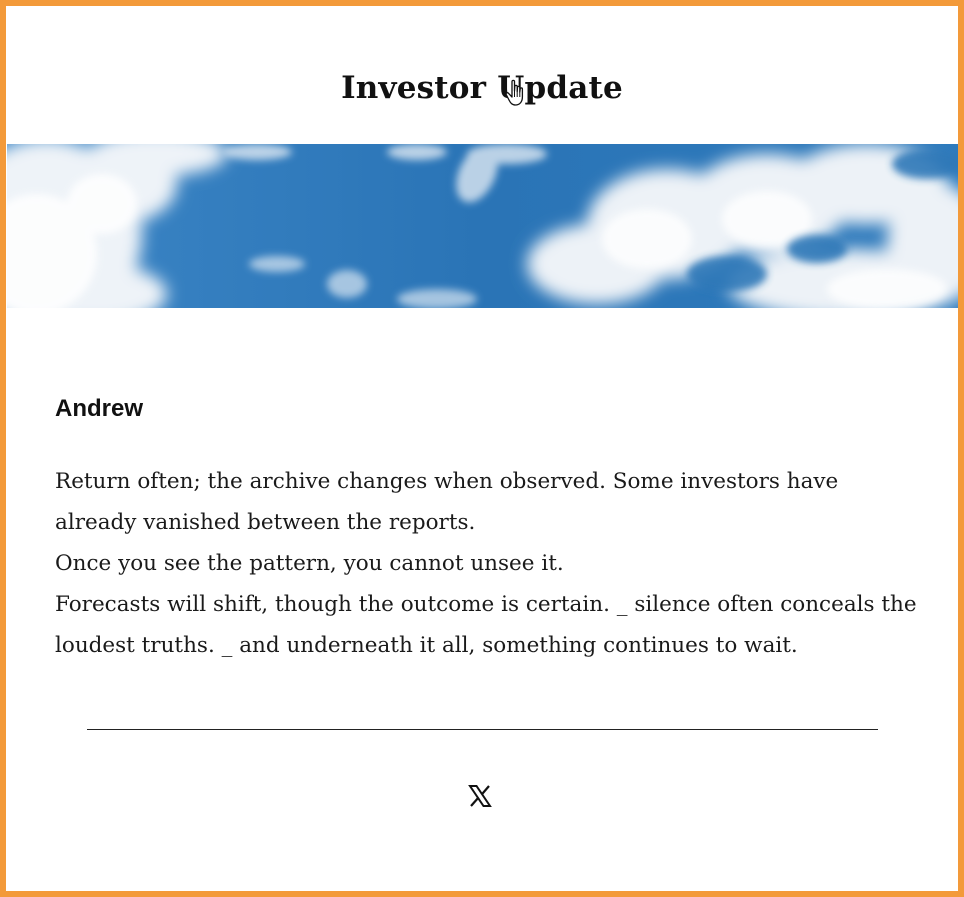  I want to click on x-twitter-icon, so click(480, 796).